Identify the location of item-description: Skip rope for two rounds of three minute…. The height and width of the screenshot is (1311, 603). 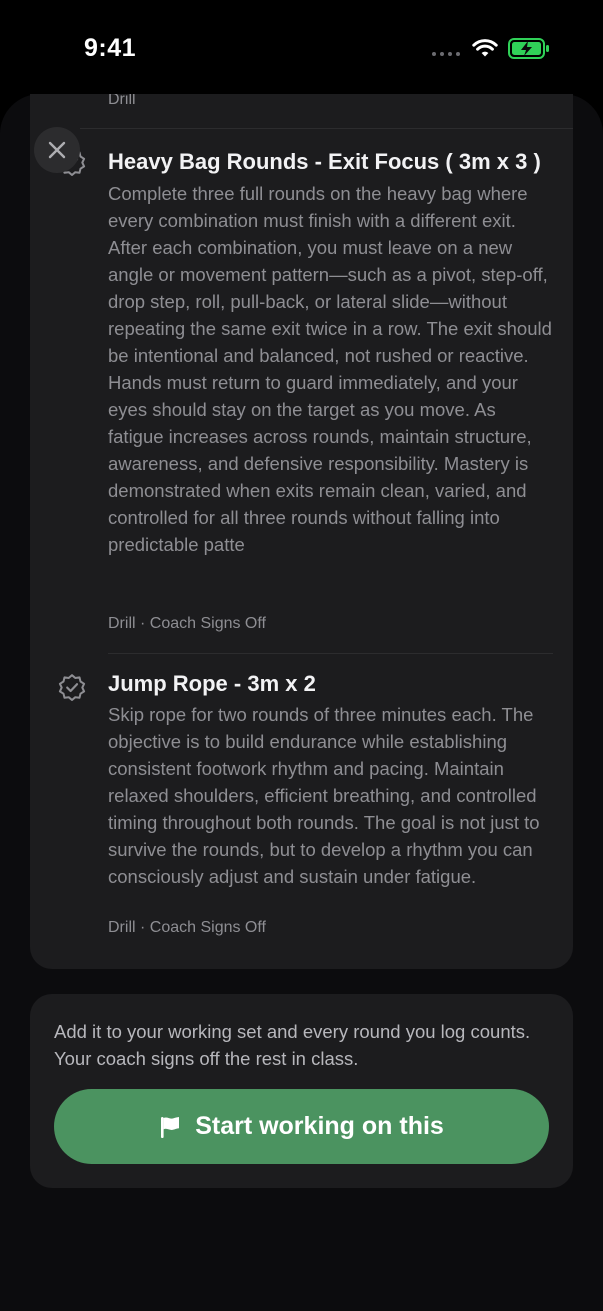
(324, 795).